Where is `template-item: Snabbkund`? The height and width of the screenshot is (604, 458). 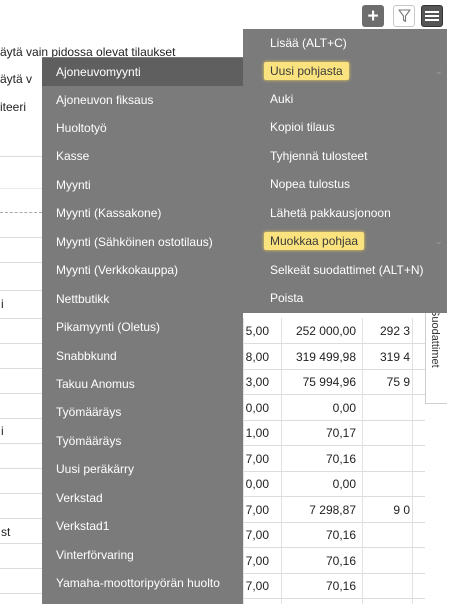
template-item: Snabbkund is located at coordinates (142, 356).